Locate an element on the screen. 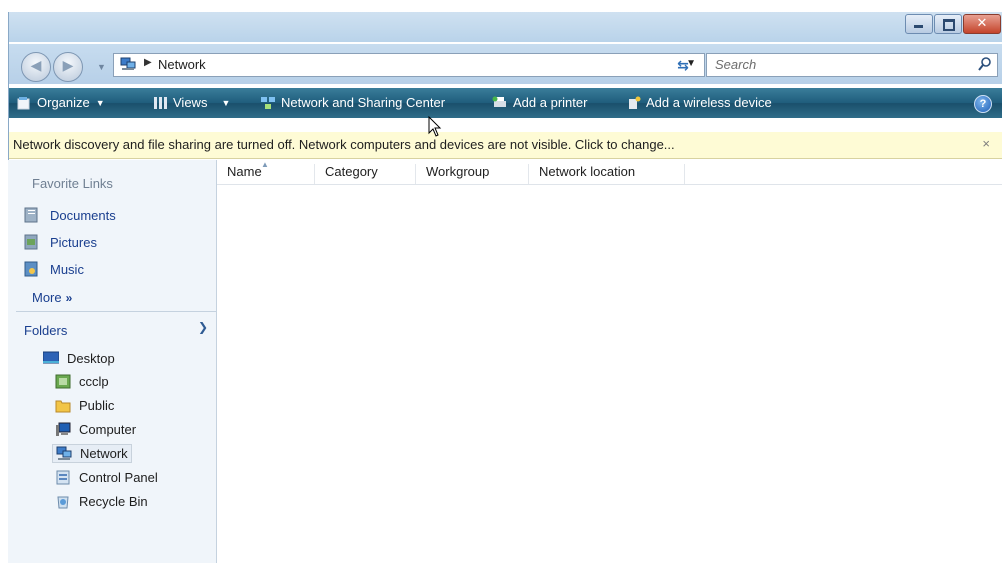 This screenshot has width=1002, height=563. address-bar: ▶ Network ▼ is located at coordinates (409, 65).